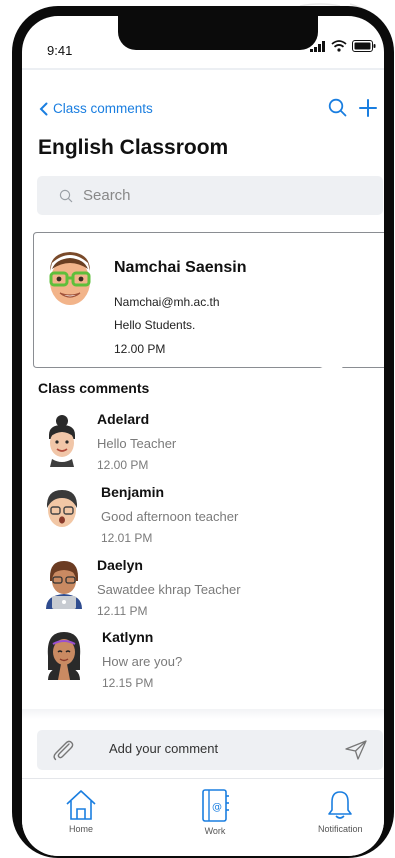 Image resolution: width=395 pixels, height=858 pixels. Describe the element at coordinates (123, 465) in the screenshot. I see `comment-time: 12.00 PM` at that location.